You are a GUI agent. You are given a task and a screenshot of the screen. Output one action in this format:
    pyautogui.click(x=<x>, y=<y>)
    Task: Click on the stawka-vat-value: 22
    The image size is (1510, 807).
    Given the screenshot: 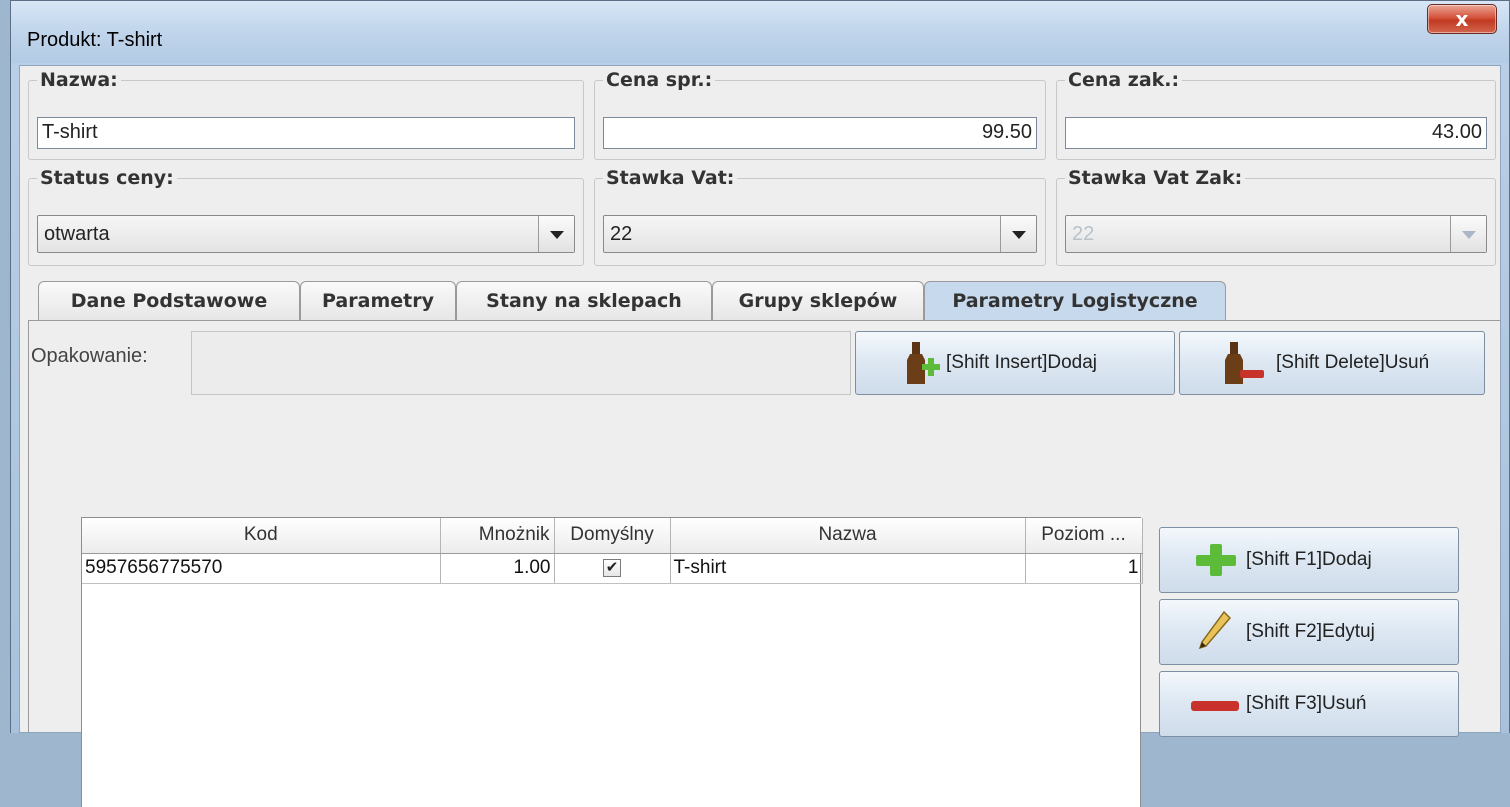 What is the action you would take?
    pyautogui.click(x=621, y=234)
    